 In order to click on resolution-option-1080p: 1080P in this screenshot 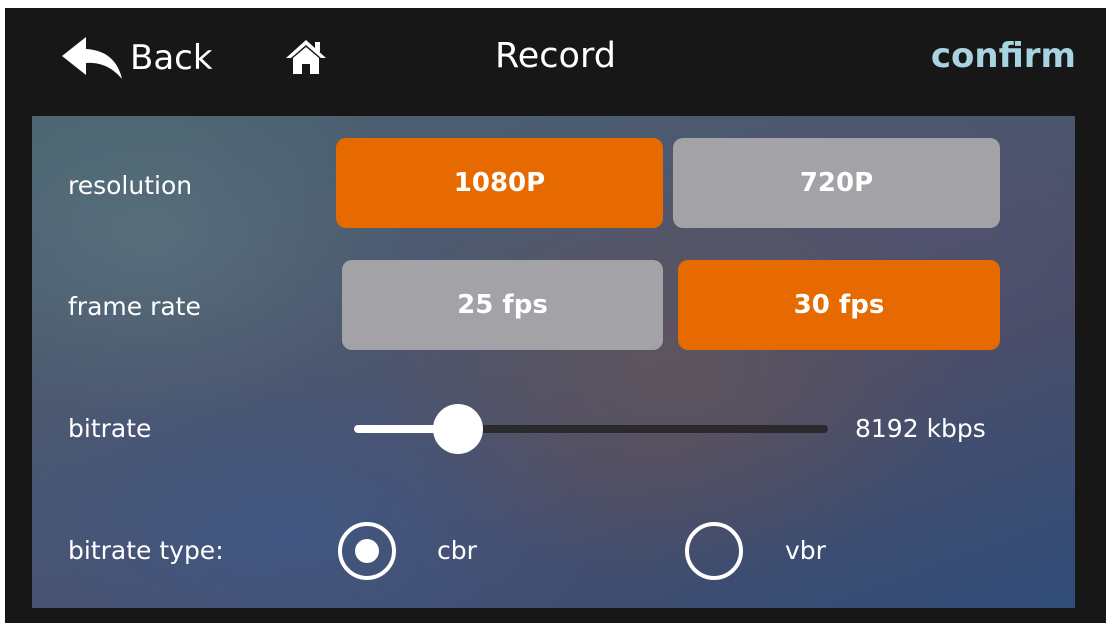, I will do `click(499, 183)`.